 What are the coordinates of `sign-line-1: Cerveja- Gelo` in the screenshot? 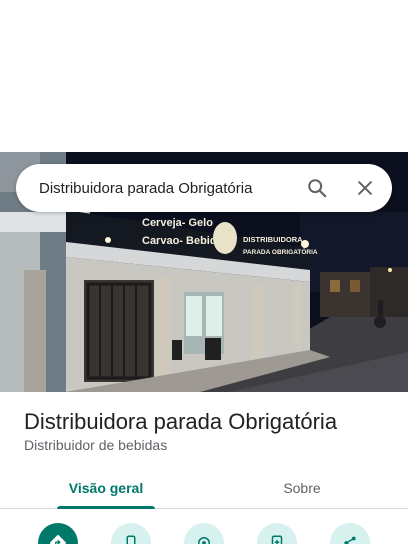 It's located at (177, 223).